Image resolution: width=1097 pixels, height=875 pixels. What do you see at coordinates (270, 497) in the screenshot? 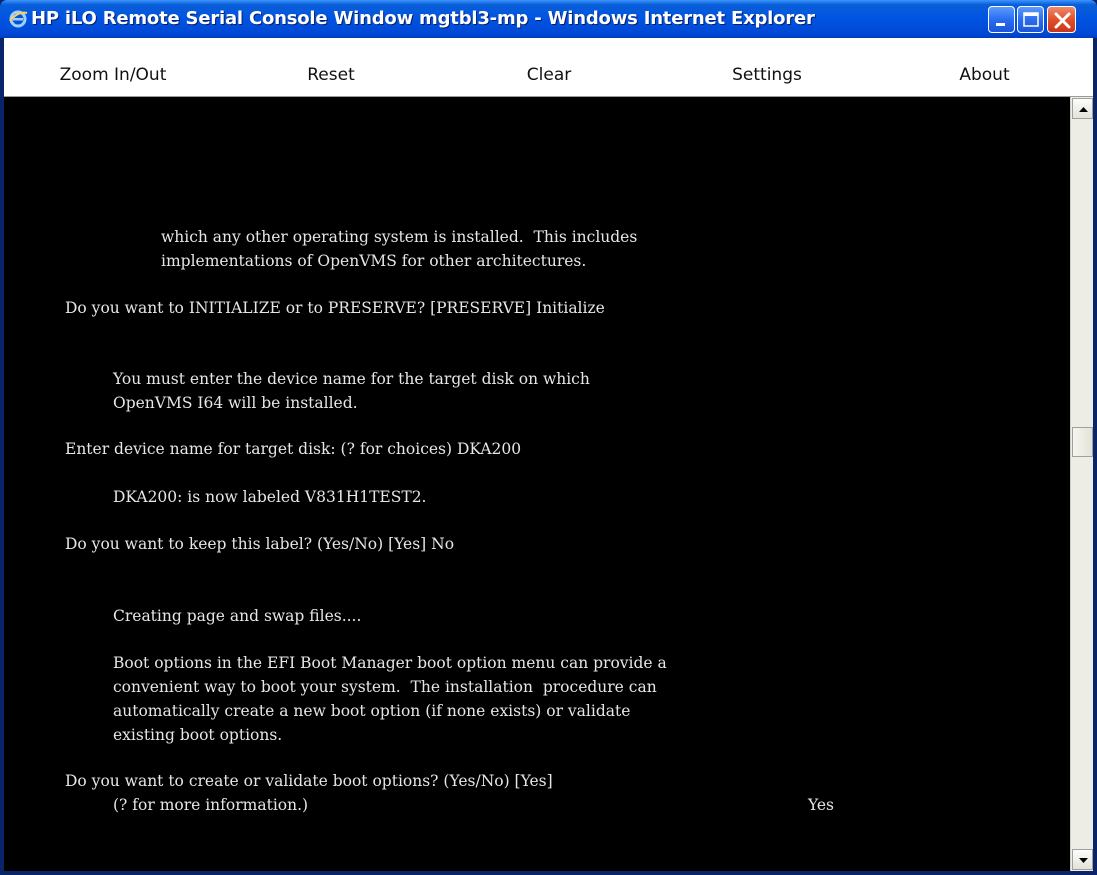
I see `console-line: DKA200: is now labeled V831H1TEST2.` at bounding box center [270, 497].